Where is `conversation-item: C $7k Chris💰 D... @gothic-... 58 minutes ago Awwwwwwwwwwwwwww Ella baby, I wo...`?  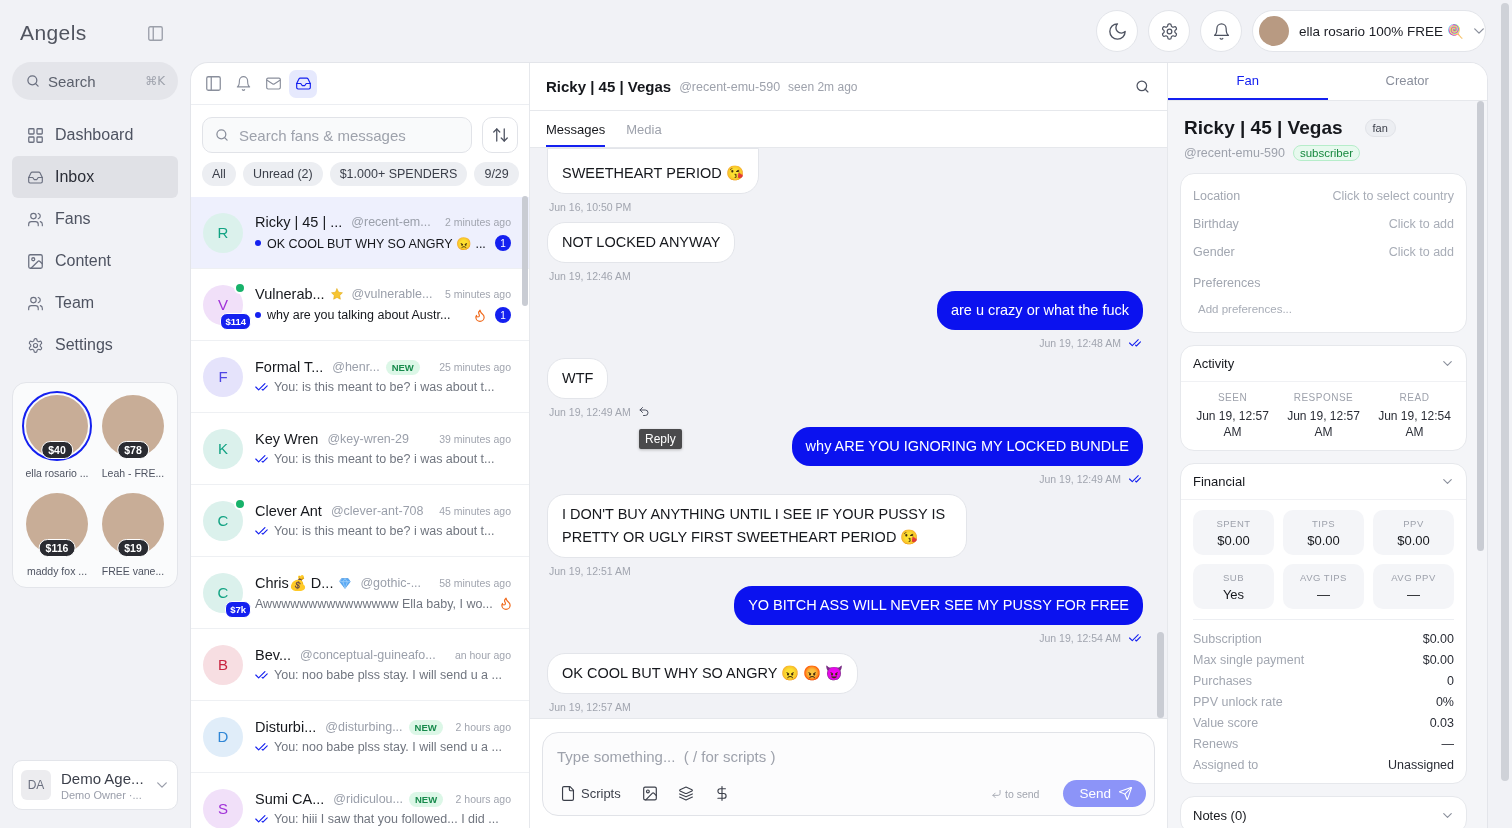
conversation-item: C $7k Chris💰 D... @gothic-... 58 minutes ago Awwwwwwwwwwwwwww Ella baby, I wo... is located at coordinates (360, 593).